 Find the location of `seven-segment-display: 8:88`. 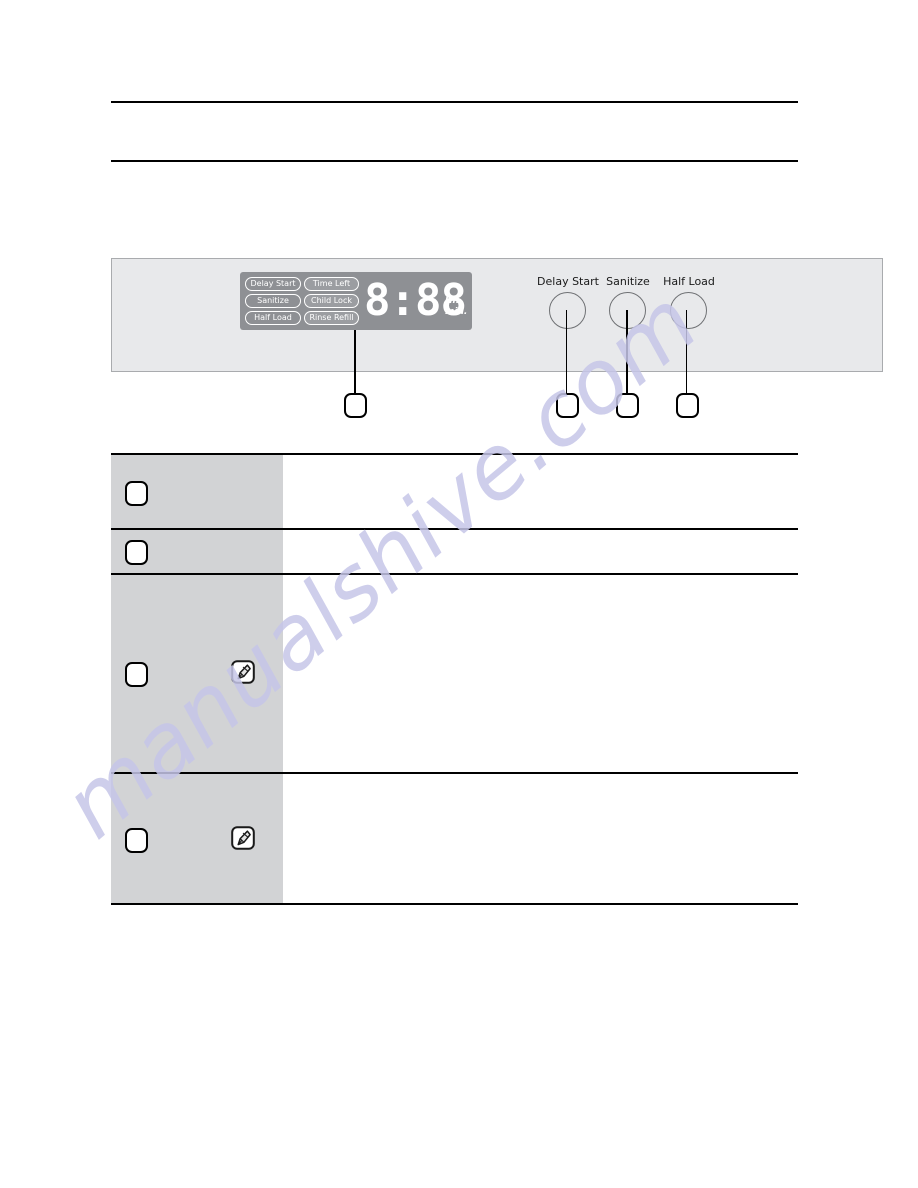

seven-segment-display: 8:88 is located at coordinates (415, 300).